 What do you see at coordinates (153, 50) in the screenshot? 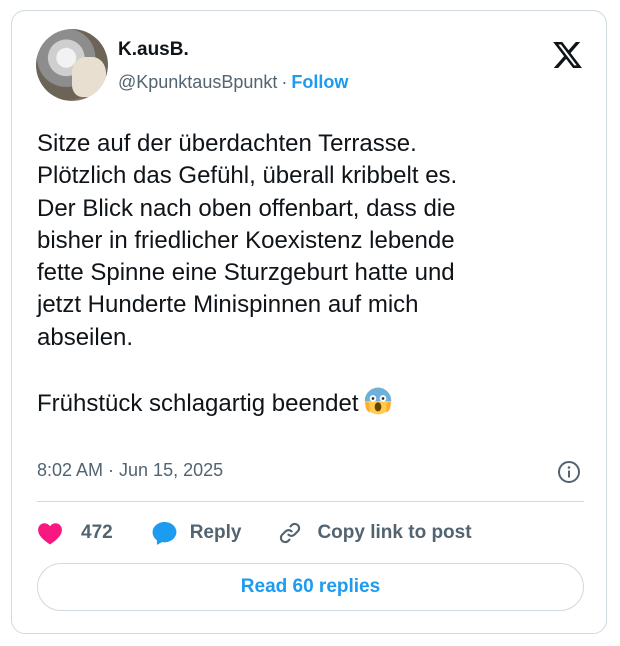
I see `author-name: K.ausB.` at bounding box center [153, 50].